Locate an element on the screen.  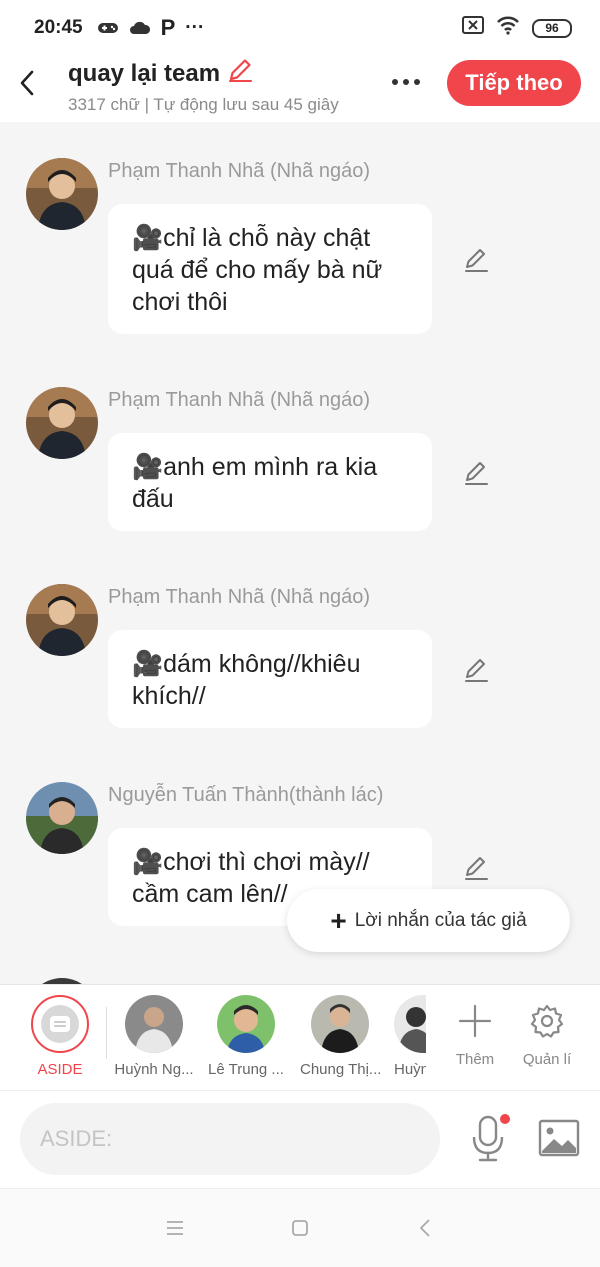
pencil-icon is located at coordinates (240, 73).